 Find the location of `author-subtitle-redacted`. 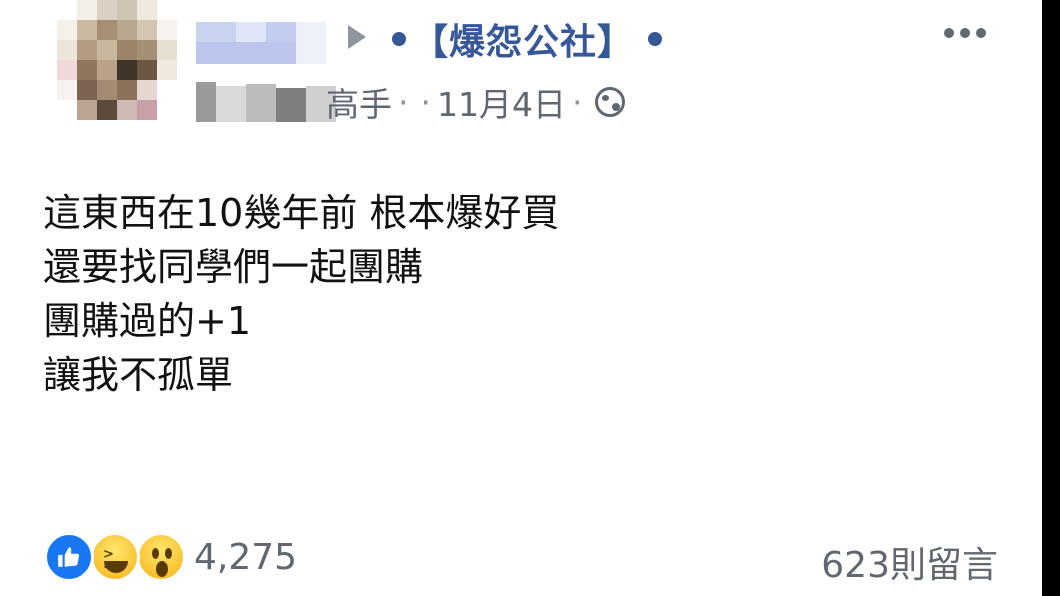

author-subtitle-redacted is located at coordinates (266, 102).